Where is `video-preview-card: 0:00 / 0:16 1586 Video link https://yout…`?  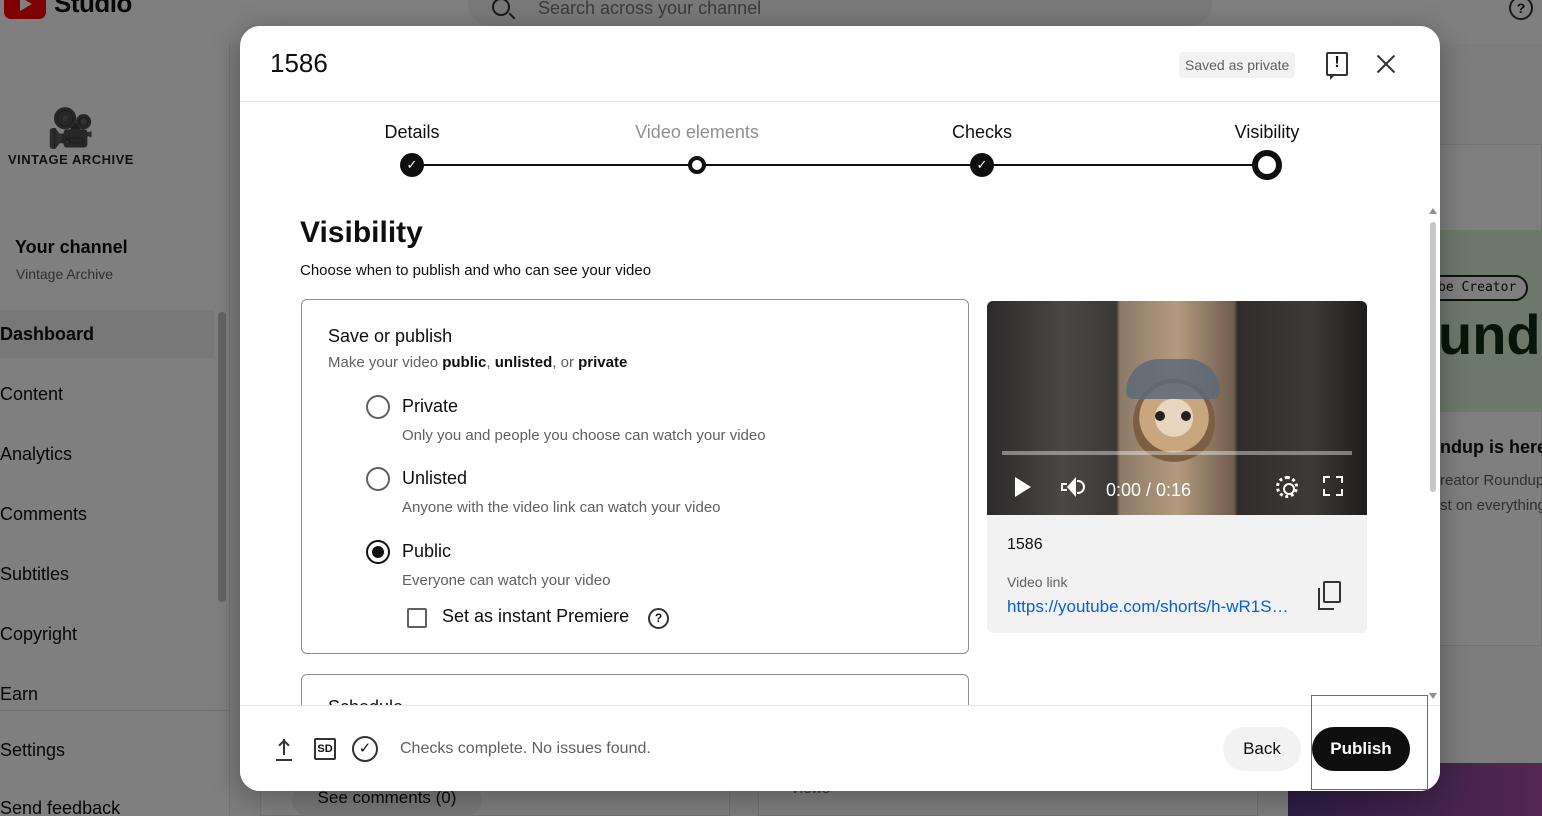 video-preview-card: 0:00 / 0:16 1586 Video link https://yout… is located at coordinates (1177, 467).